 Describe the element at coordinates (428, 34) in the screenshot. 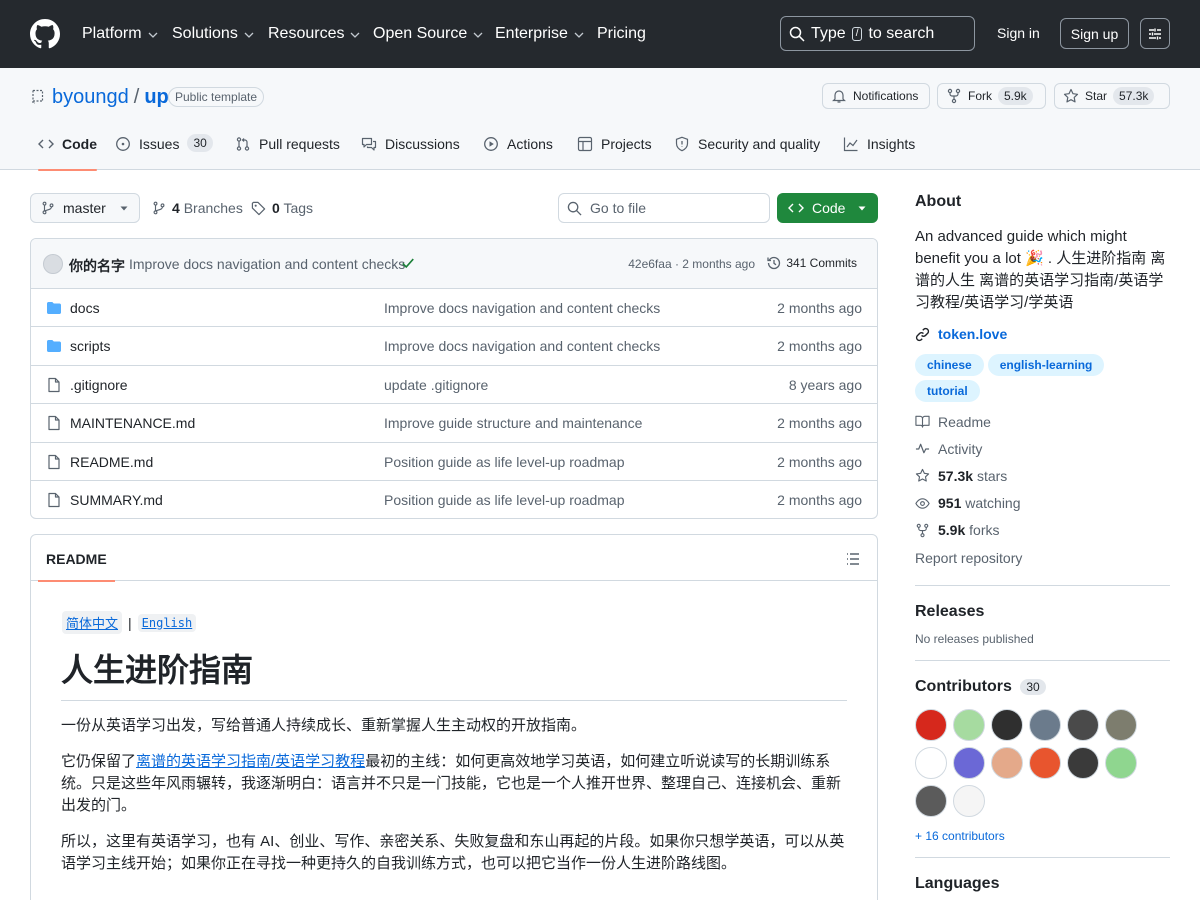

I see `nav-open-source: Open Source` at that location.